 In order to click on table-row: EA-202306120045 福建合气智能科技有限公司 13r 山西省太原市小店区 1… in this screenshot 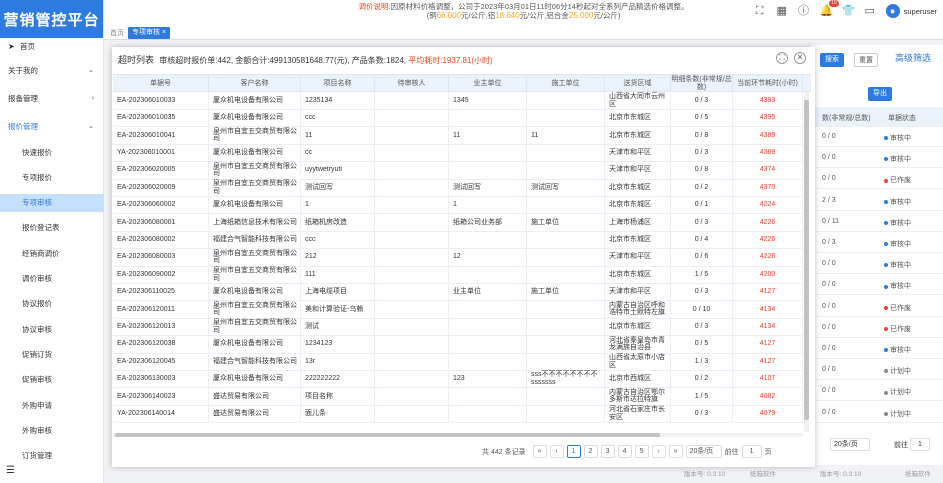, I will do `click(458, 362)`.